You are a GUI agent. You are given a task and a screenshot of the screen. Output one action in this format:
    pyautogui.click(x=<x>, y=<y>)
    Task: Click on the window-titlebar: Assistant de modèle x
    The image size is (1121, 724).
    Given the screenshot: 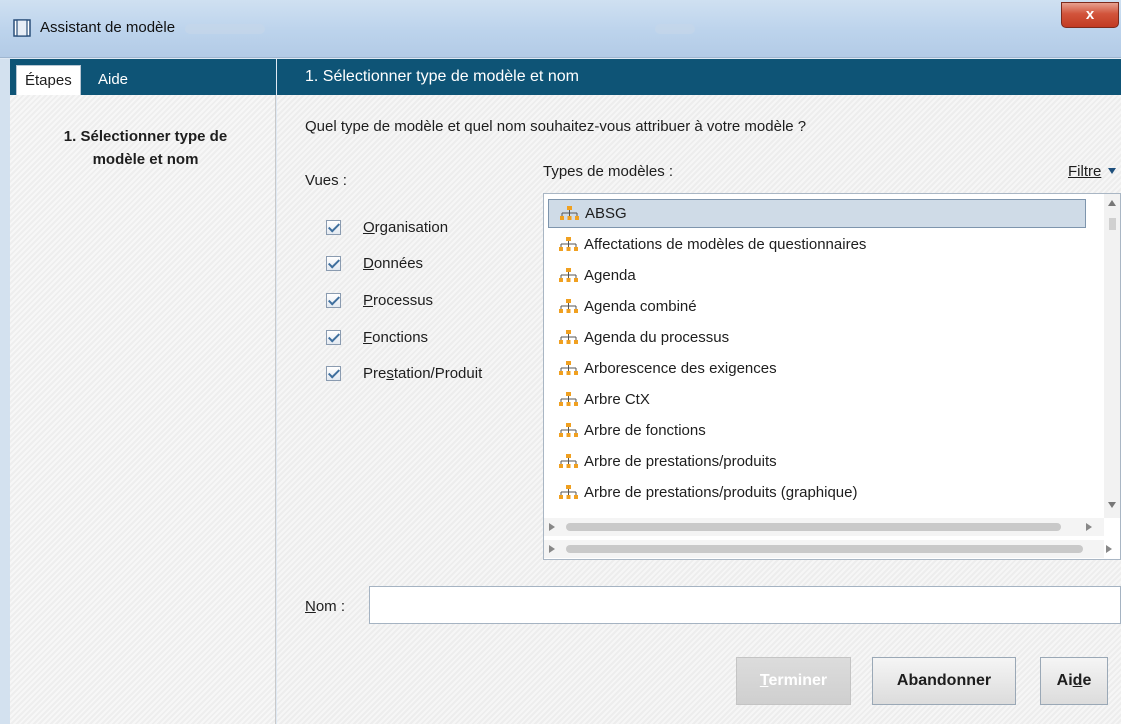 What is the action you would take?
    pyautogui.click(x=560, y=29)
    